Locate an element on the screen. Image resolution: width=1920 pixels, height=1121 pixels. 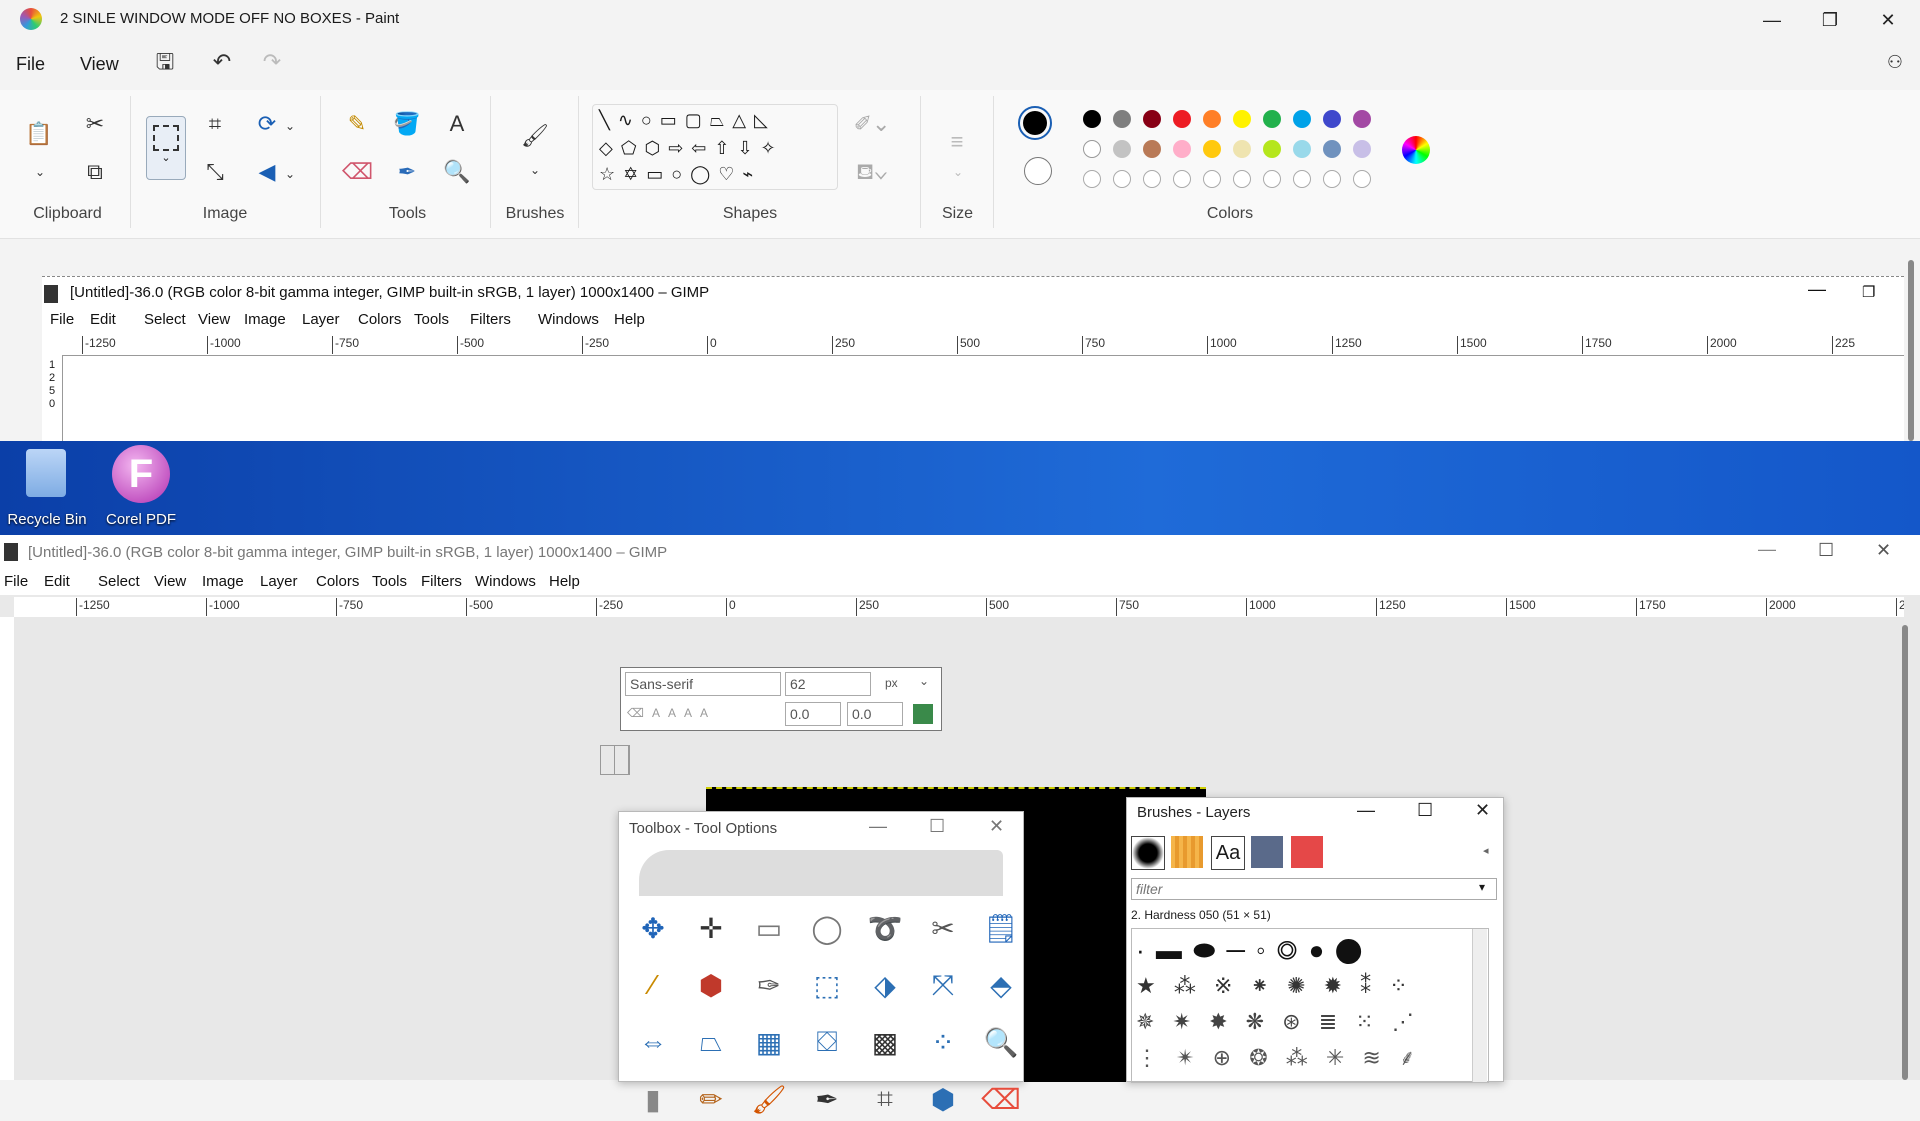
gimp-menu-filters: Filters is located at coordinates (441, 581).